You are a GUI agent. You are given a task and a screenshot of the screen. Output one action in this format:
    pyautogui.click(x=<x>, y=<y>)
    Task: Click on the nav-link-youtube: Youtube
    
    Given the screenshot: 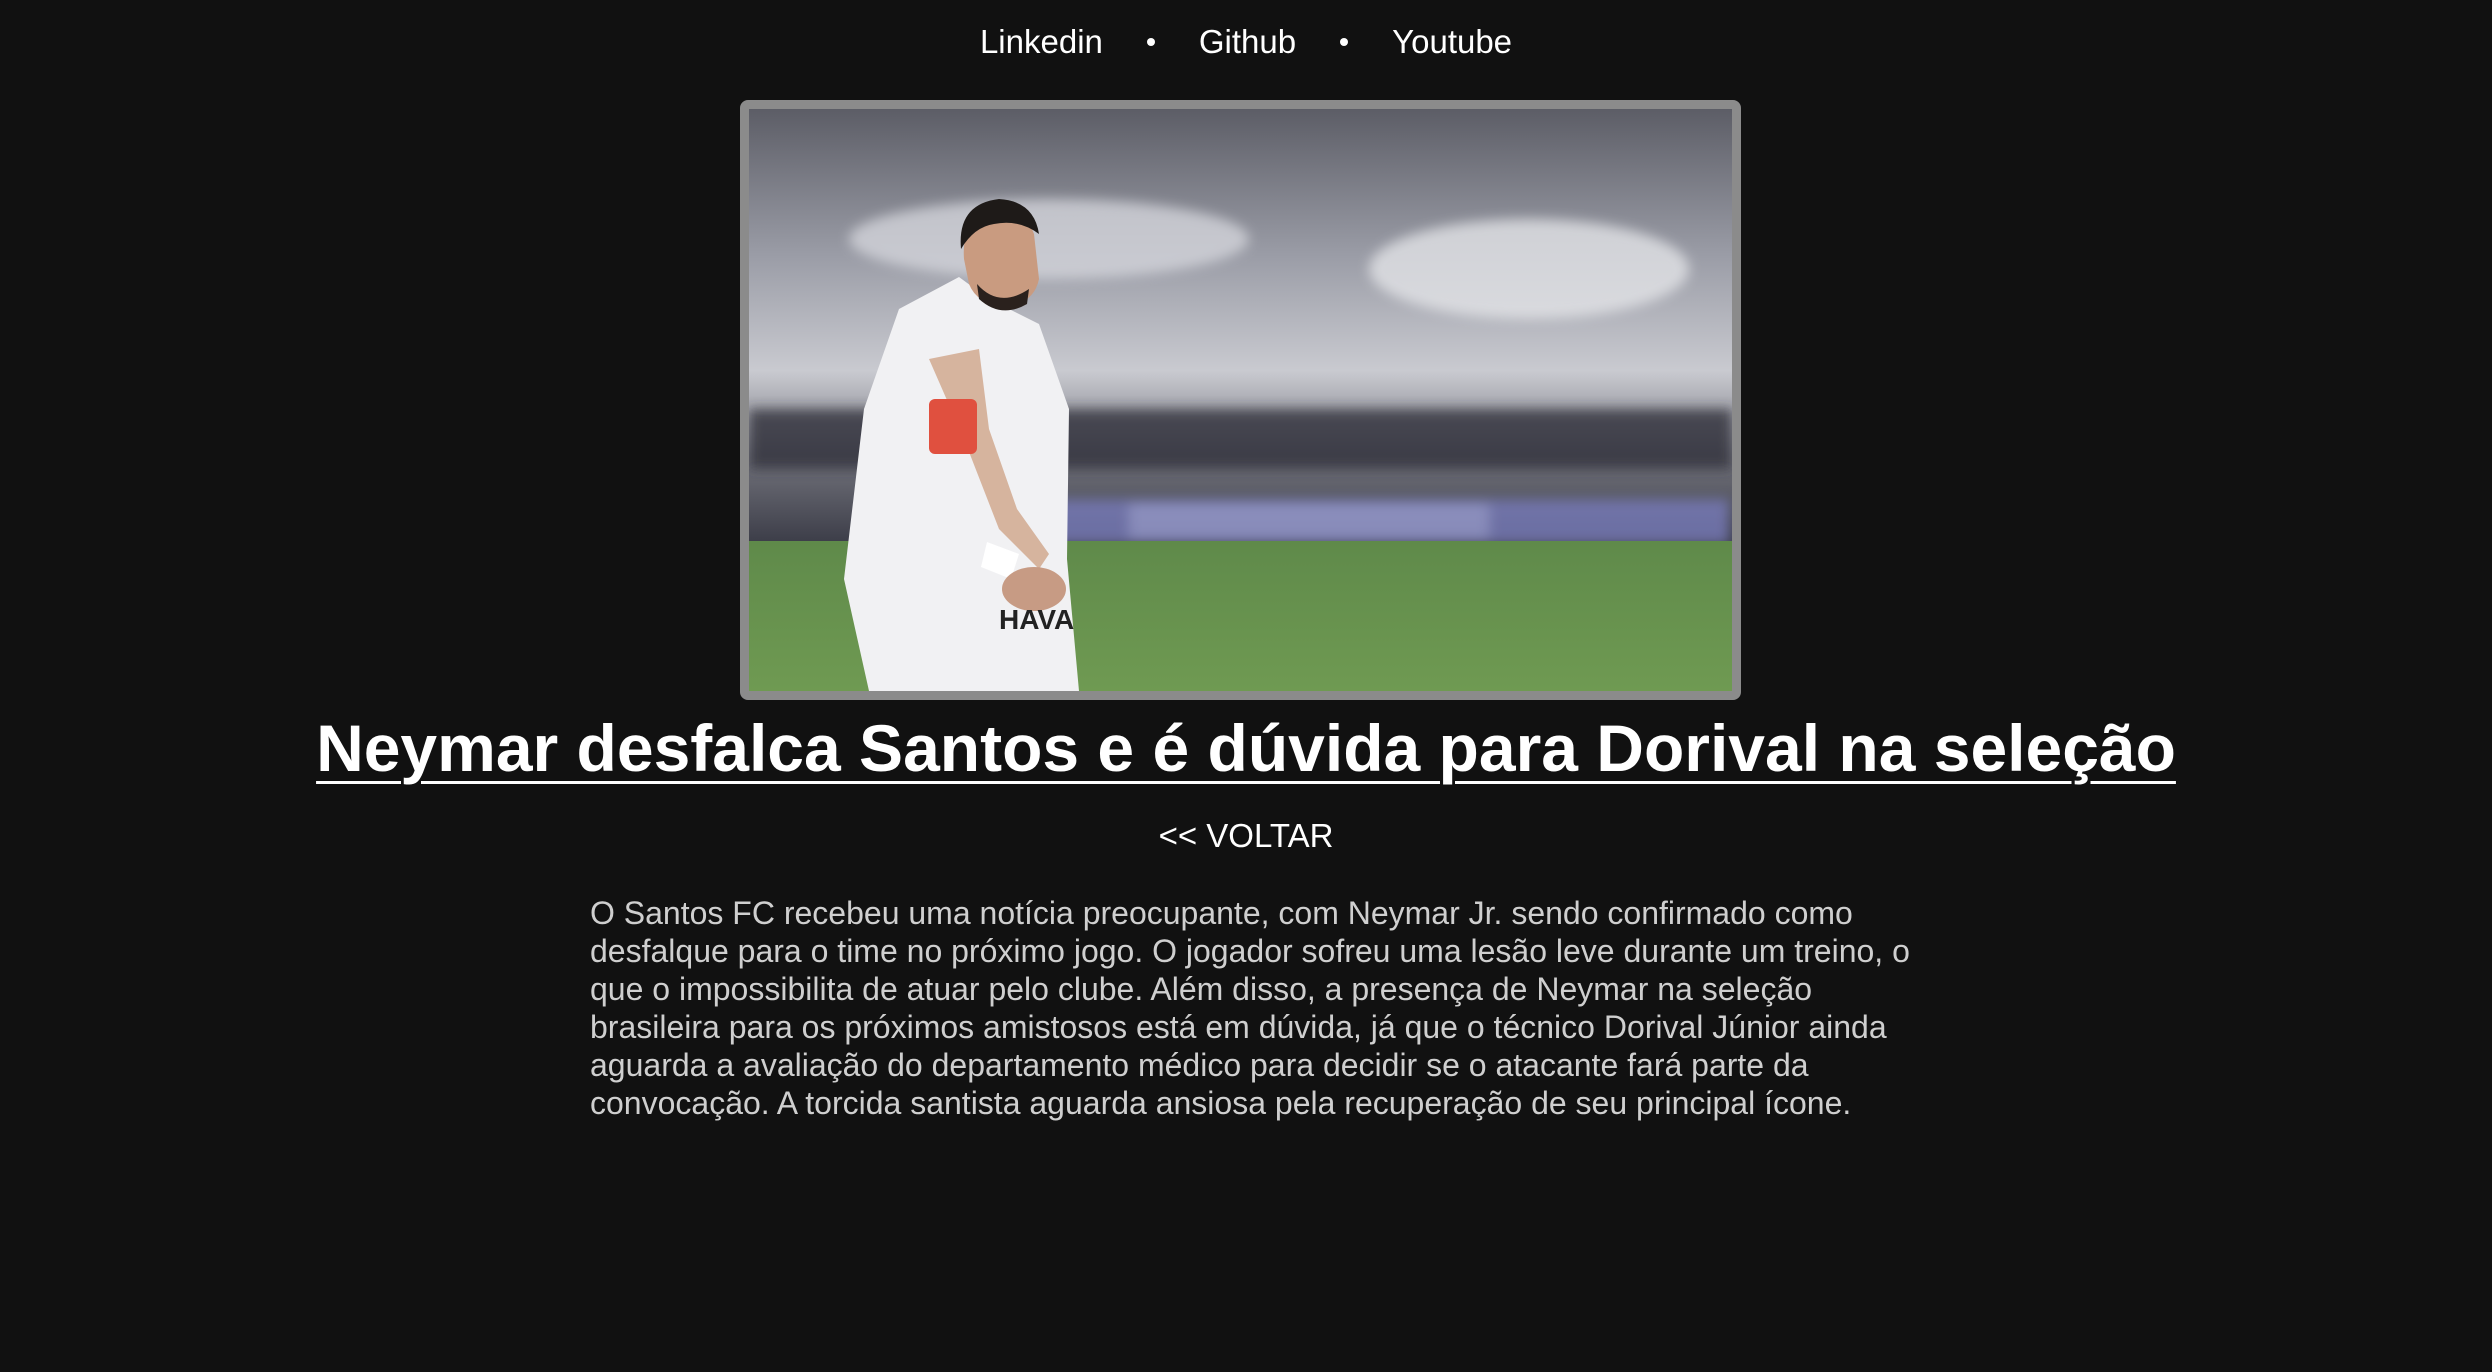 What is the action you would take?
    pyautogui.click(x=1452, y=42)
    